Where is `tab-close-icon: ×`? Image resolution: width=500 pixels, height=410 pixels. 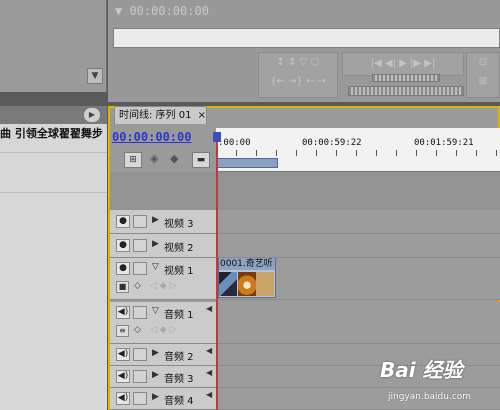 tab-close-icon: × is located at coordinates (202, 115).